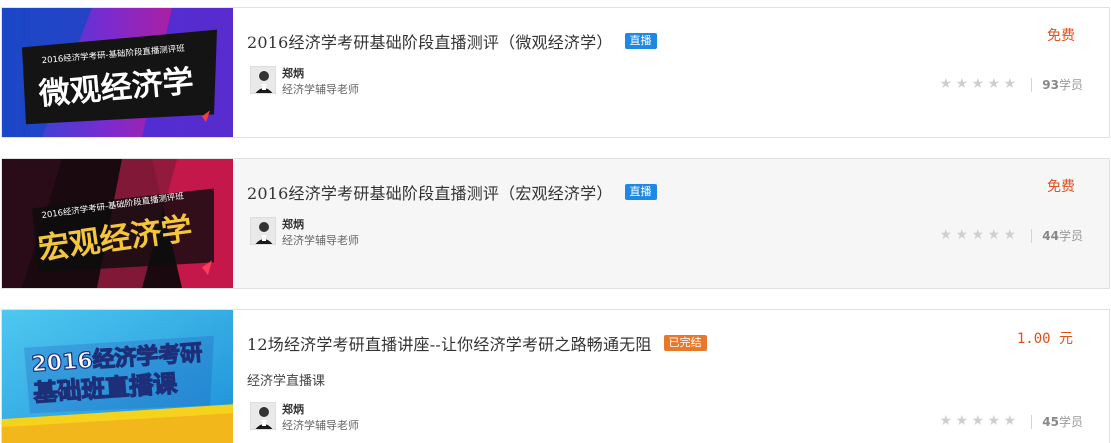 The width and height of the screenshot is (1111, 443). What do you see at coordinates (1050, 235) in the screenshot?
I see `student-count: 44` at bounding box center [1050, 235].